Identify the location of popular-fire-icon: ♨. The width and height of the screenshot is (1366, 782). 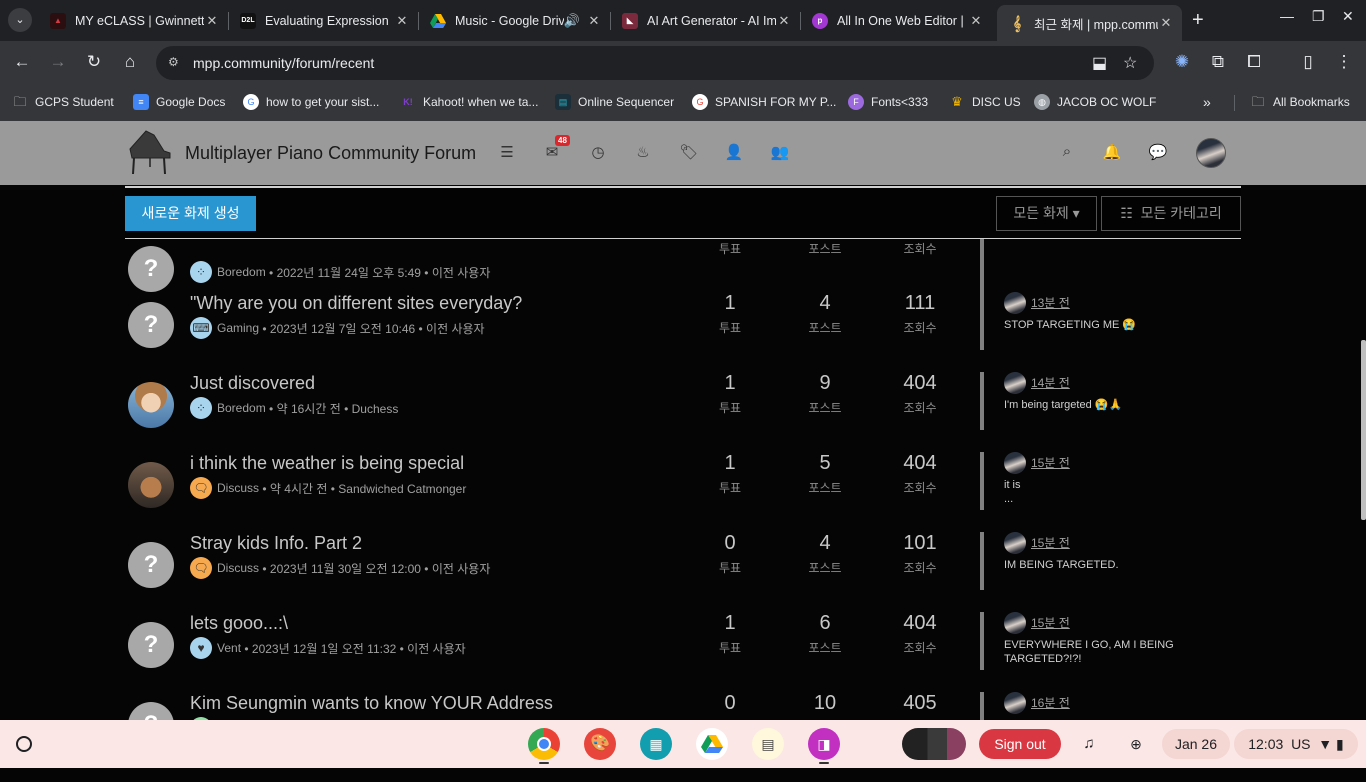
(643, 153).